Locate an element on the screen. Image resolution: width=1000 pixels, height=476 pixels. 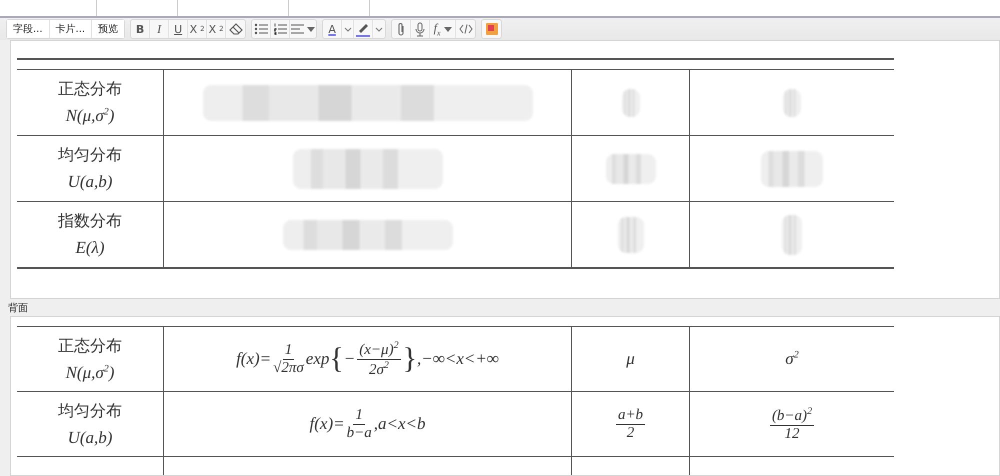
numbered-list-button is located at coordinates (280, 29).